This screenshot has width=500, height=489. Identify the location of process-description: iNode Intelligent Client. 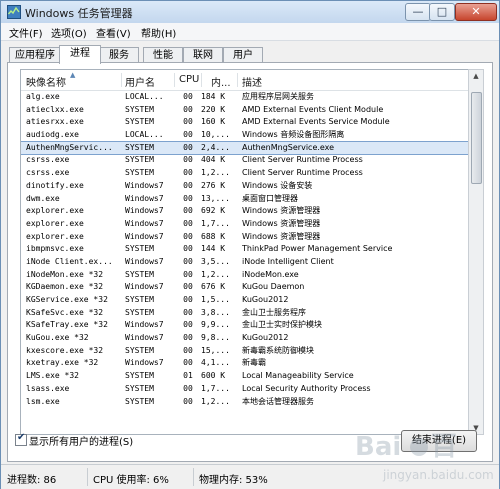
(288, 261).